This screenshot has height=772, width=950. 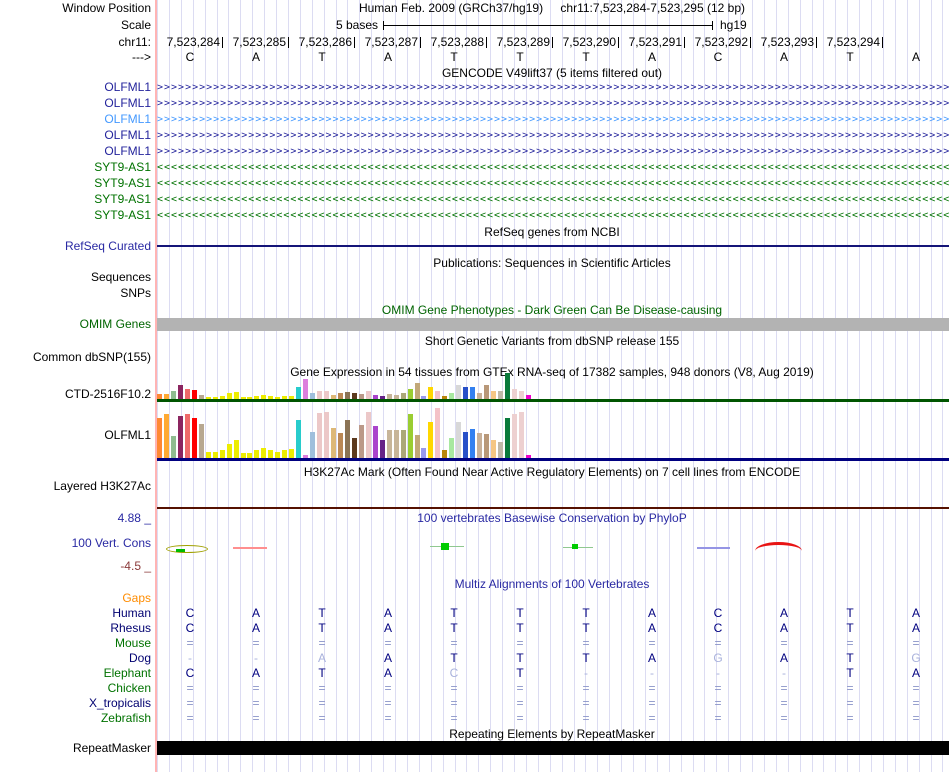 I want to click on strand-direction-label: --->, so click(x=141, y=57).